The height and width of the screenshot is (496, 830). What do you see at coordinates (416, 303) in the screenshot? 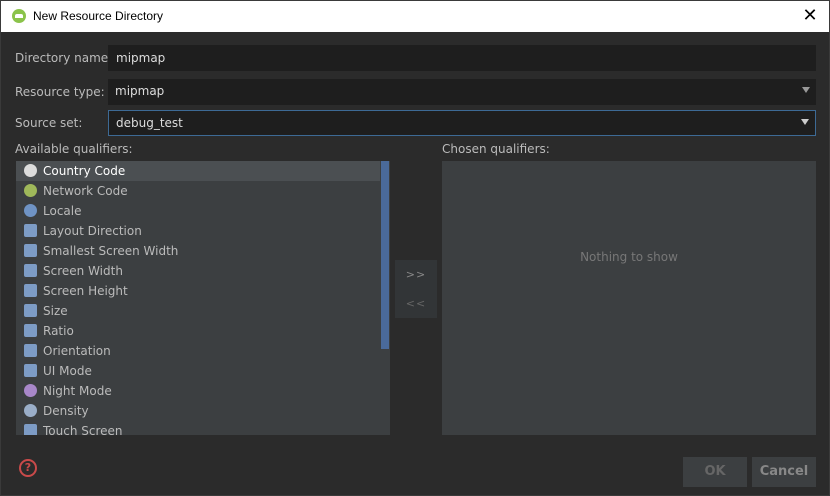
I see `remove-qualifier-button: <<` at bounding box center [416, 303].